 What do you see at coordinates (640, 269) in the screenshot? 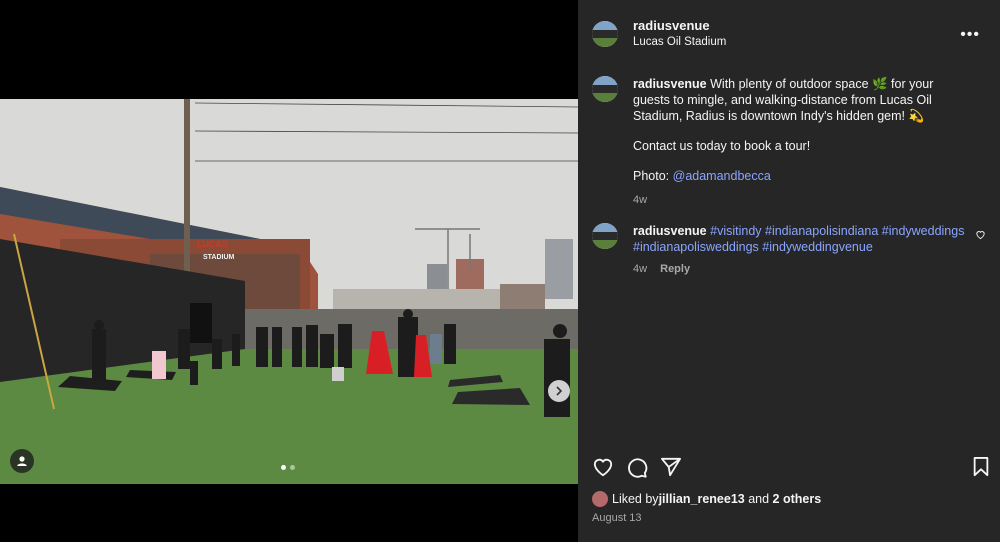
I see `comment-time: 4w` at bounding box center [640, 269].